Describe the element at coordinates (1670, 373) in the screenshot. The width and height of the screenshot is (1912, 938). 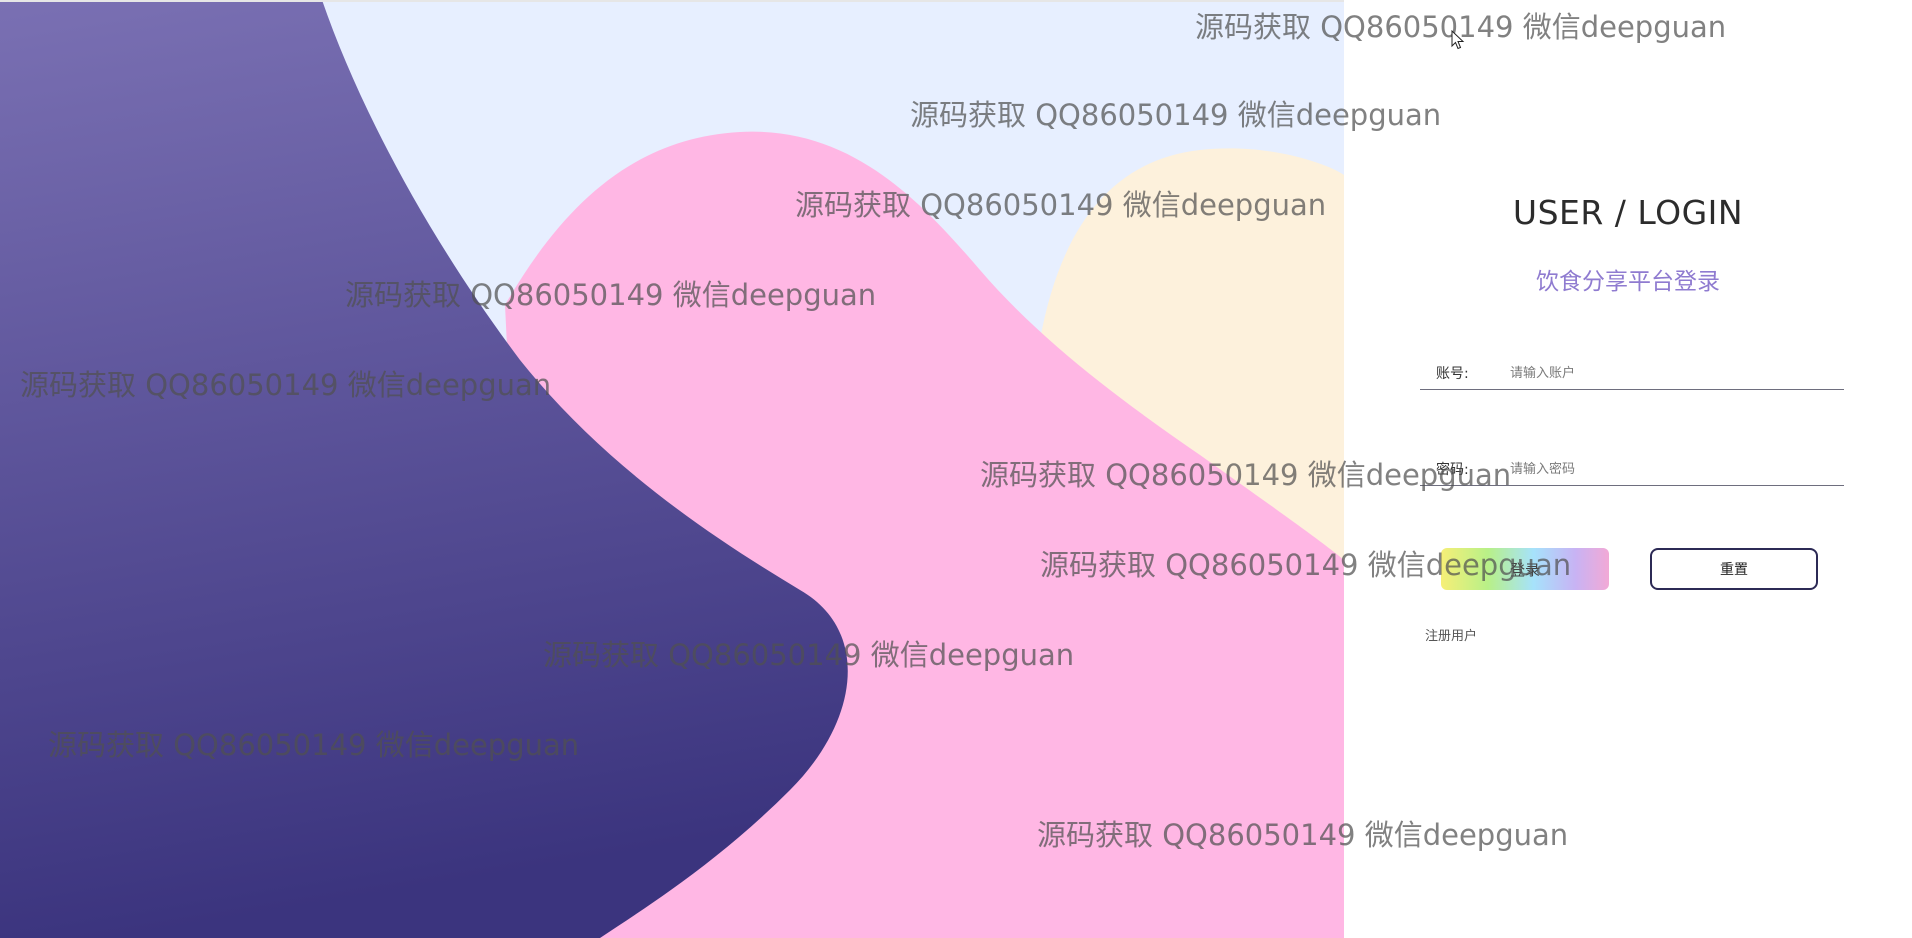
I see `account-input` at that location.